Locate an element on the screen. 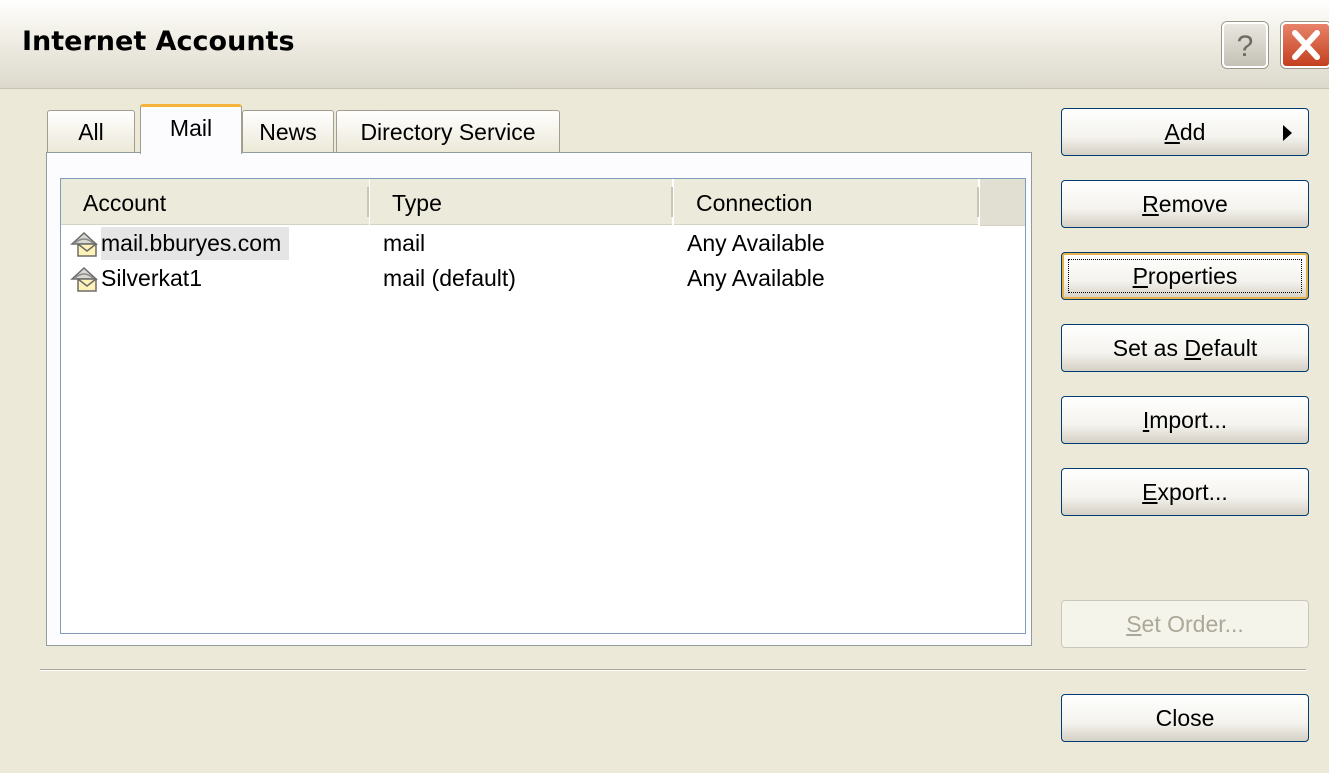 This screenshot has width=1329, height=773. tab-directory-service-label: Directory Service is located at coordinates (448, 132).